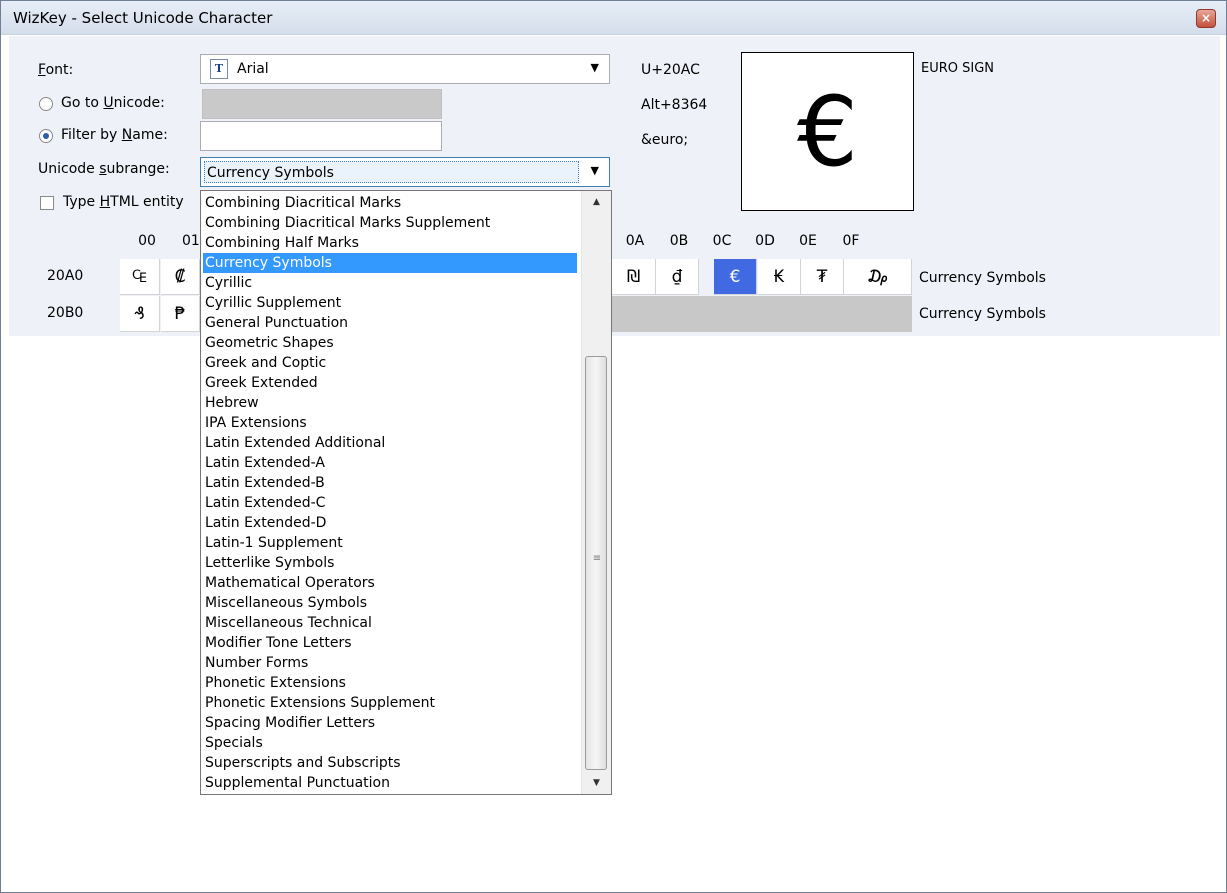 The width and height of the screenshot is (1227, 893). Describe the element at coordinates (390, 363) in the screenshot. I see `dropdown-item: Greek and Coptic` at that location.